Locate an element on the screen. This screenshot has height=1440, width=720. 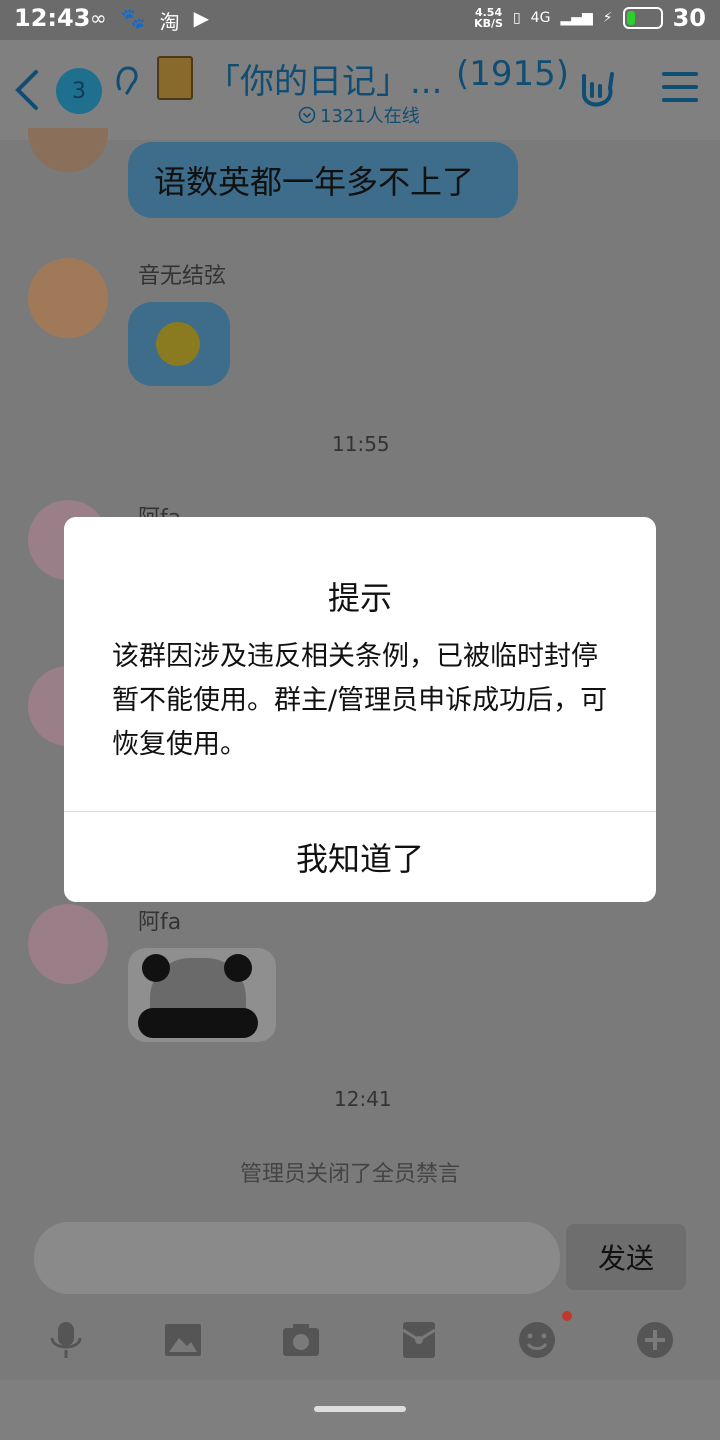
sender-name: 音无结弦 is located at coordinates (182, 276).